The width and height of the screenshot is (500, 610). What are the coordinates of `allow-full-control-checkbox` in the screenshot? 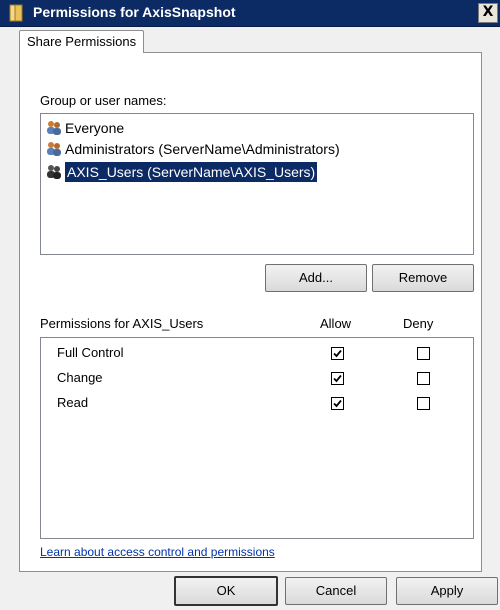 It's located at (337, 353).